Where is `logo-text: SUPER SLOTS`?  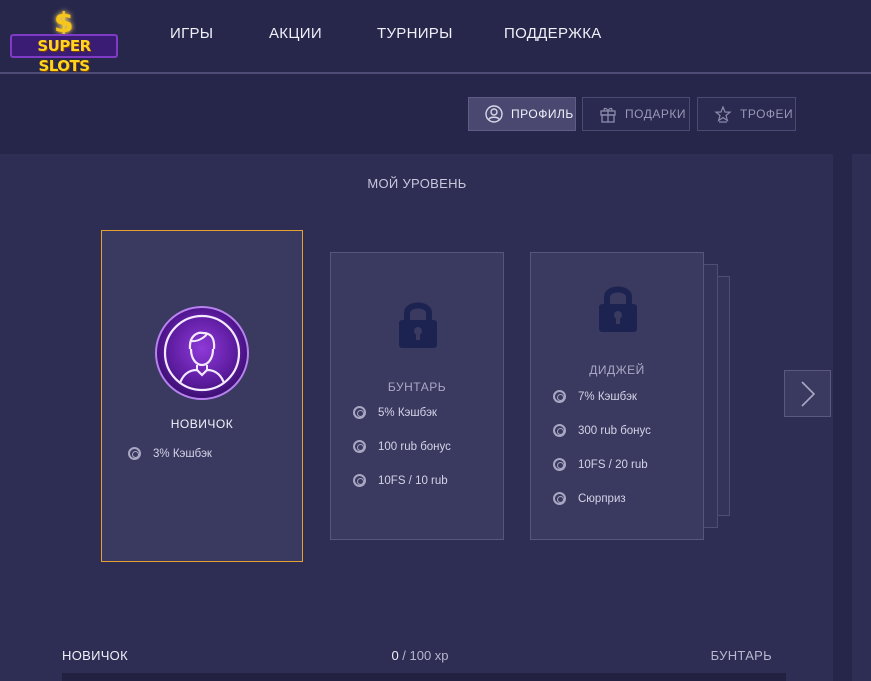
logo-text: SUPER SLOTS is located at coordinates (64, 54).